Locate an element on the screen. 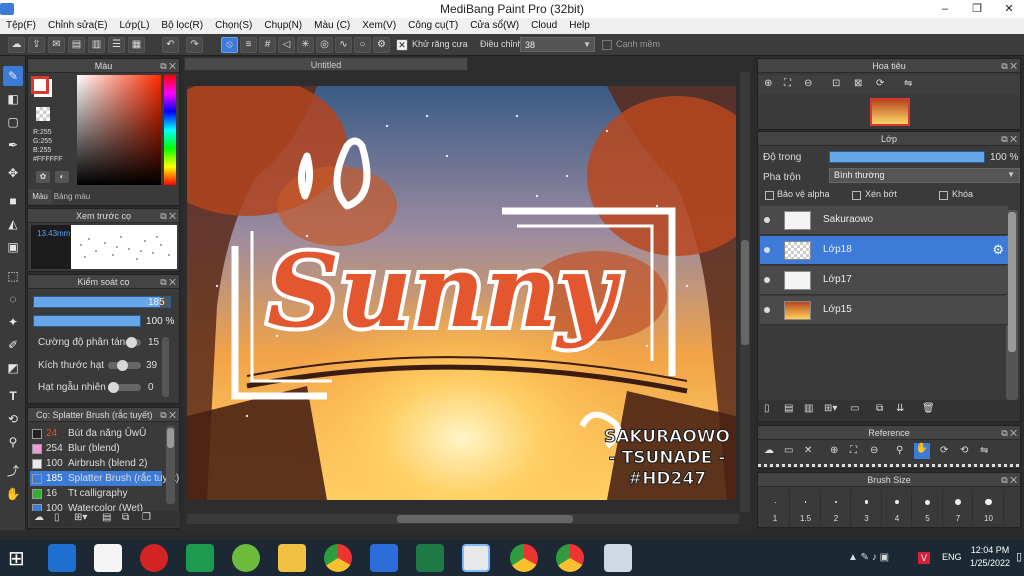 Image resolution: width=1024 pixels, height=576 pixels. store-icon is located at coordinates (200, 558).